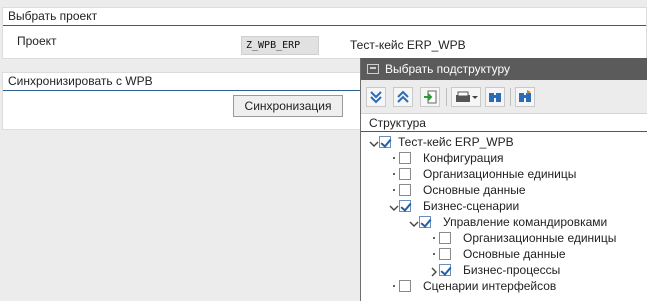 This screenshot has width=647, height=301. What do you see at coordinates (403, 97) in the screenshot?
I see `collapse-all-icon` at bounding box center [403, 97].